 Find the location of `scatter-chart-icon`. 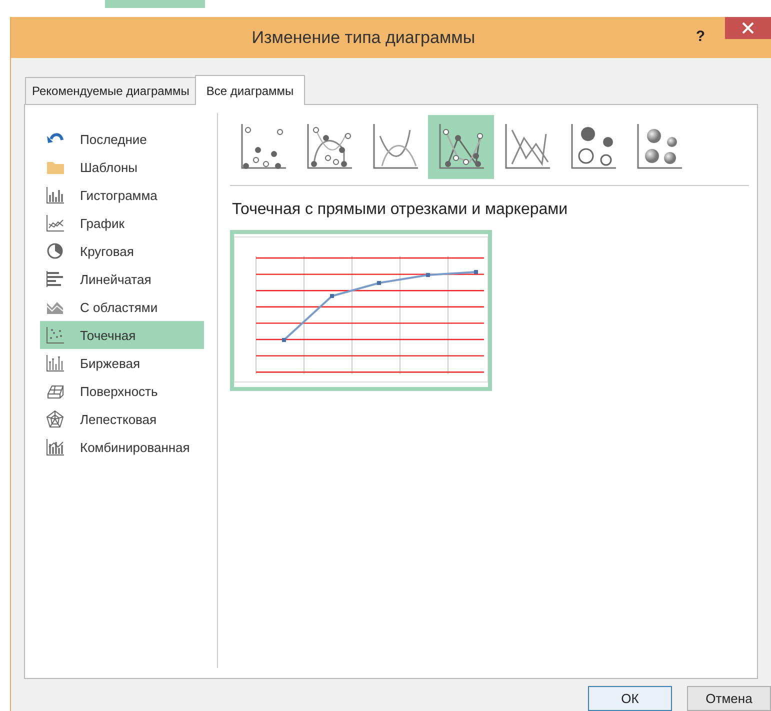

scatter-chart-icon is located at coordinates (55, 335).